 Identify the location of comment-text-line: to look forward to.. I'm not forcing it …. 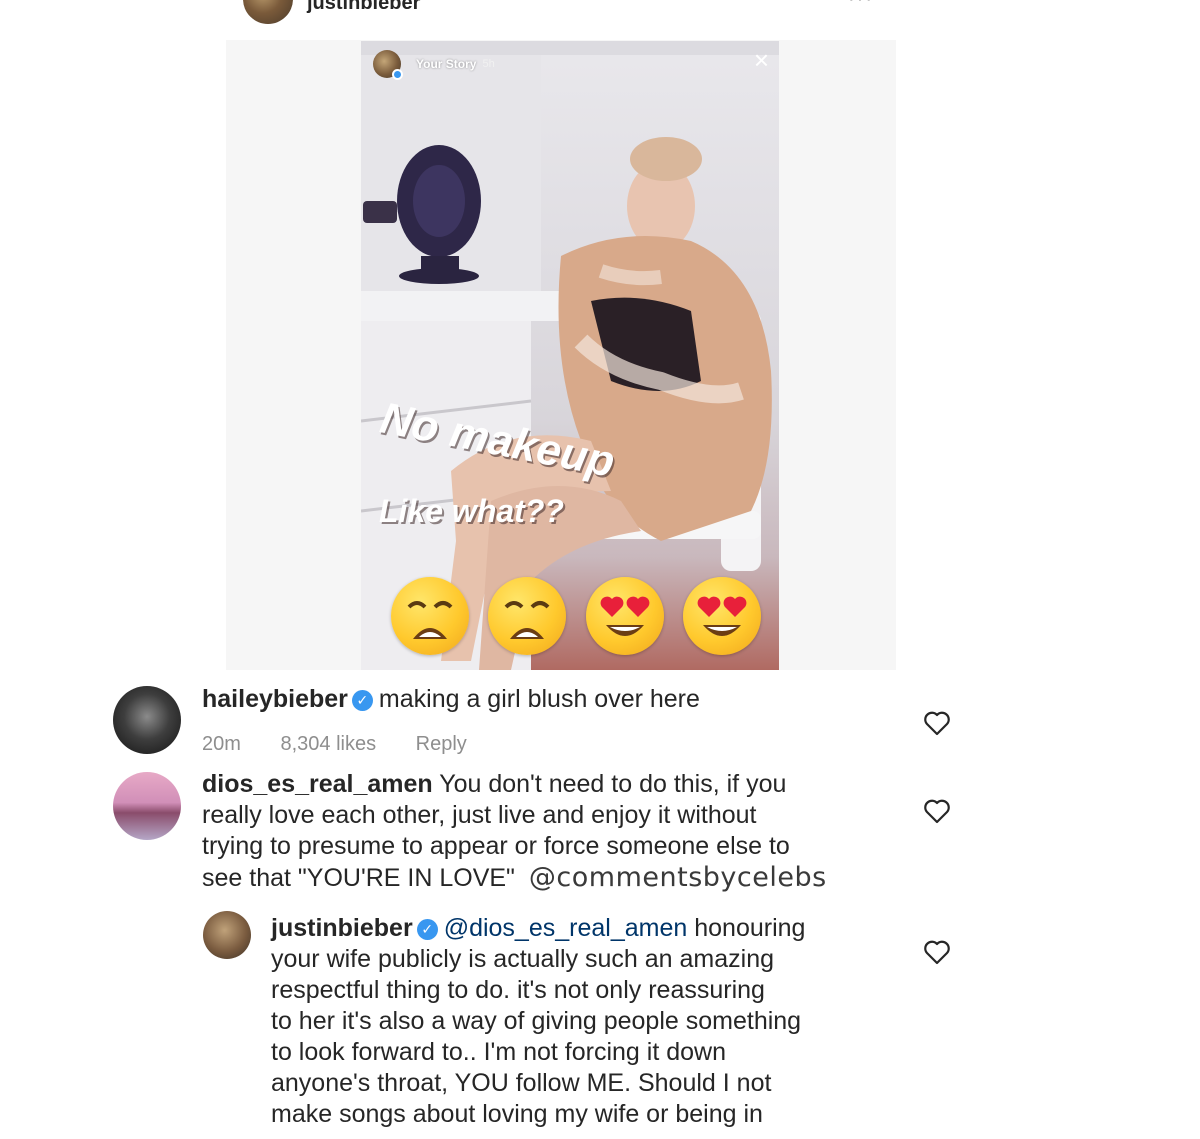
(498, 1052).